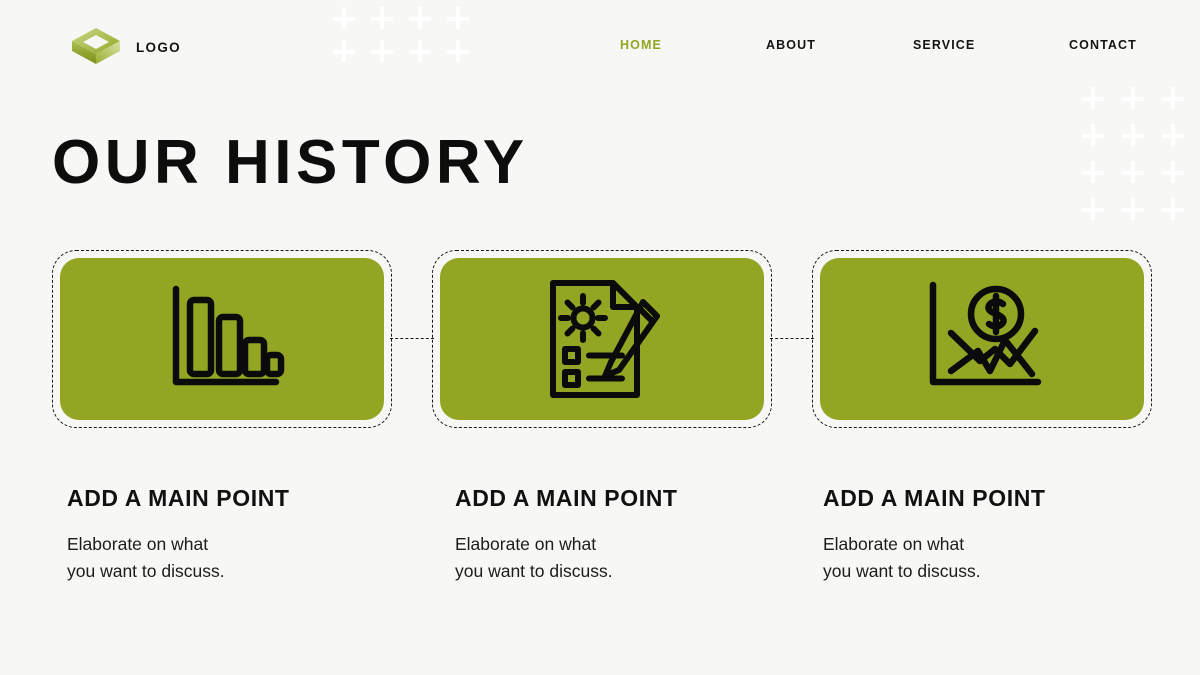  I want to click on descending-bar-chart-icon, so click(228, 335).